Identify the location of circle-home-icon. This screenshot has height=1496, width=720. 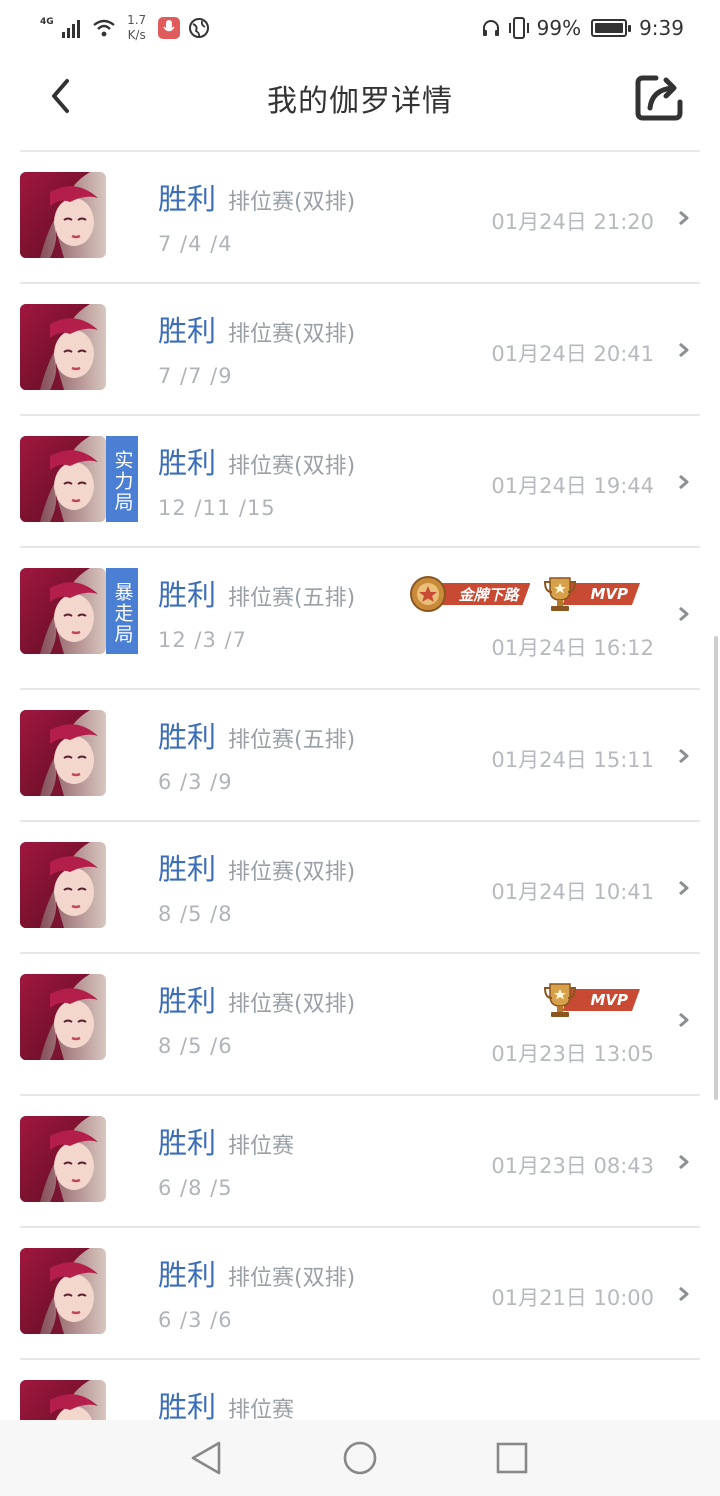
(360, 1458).